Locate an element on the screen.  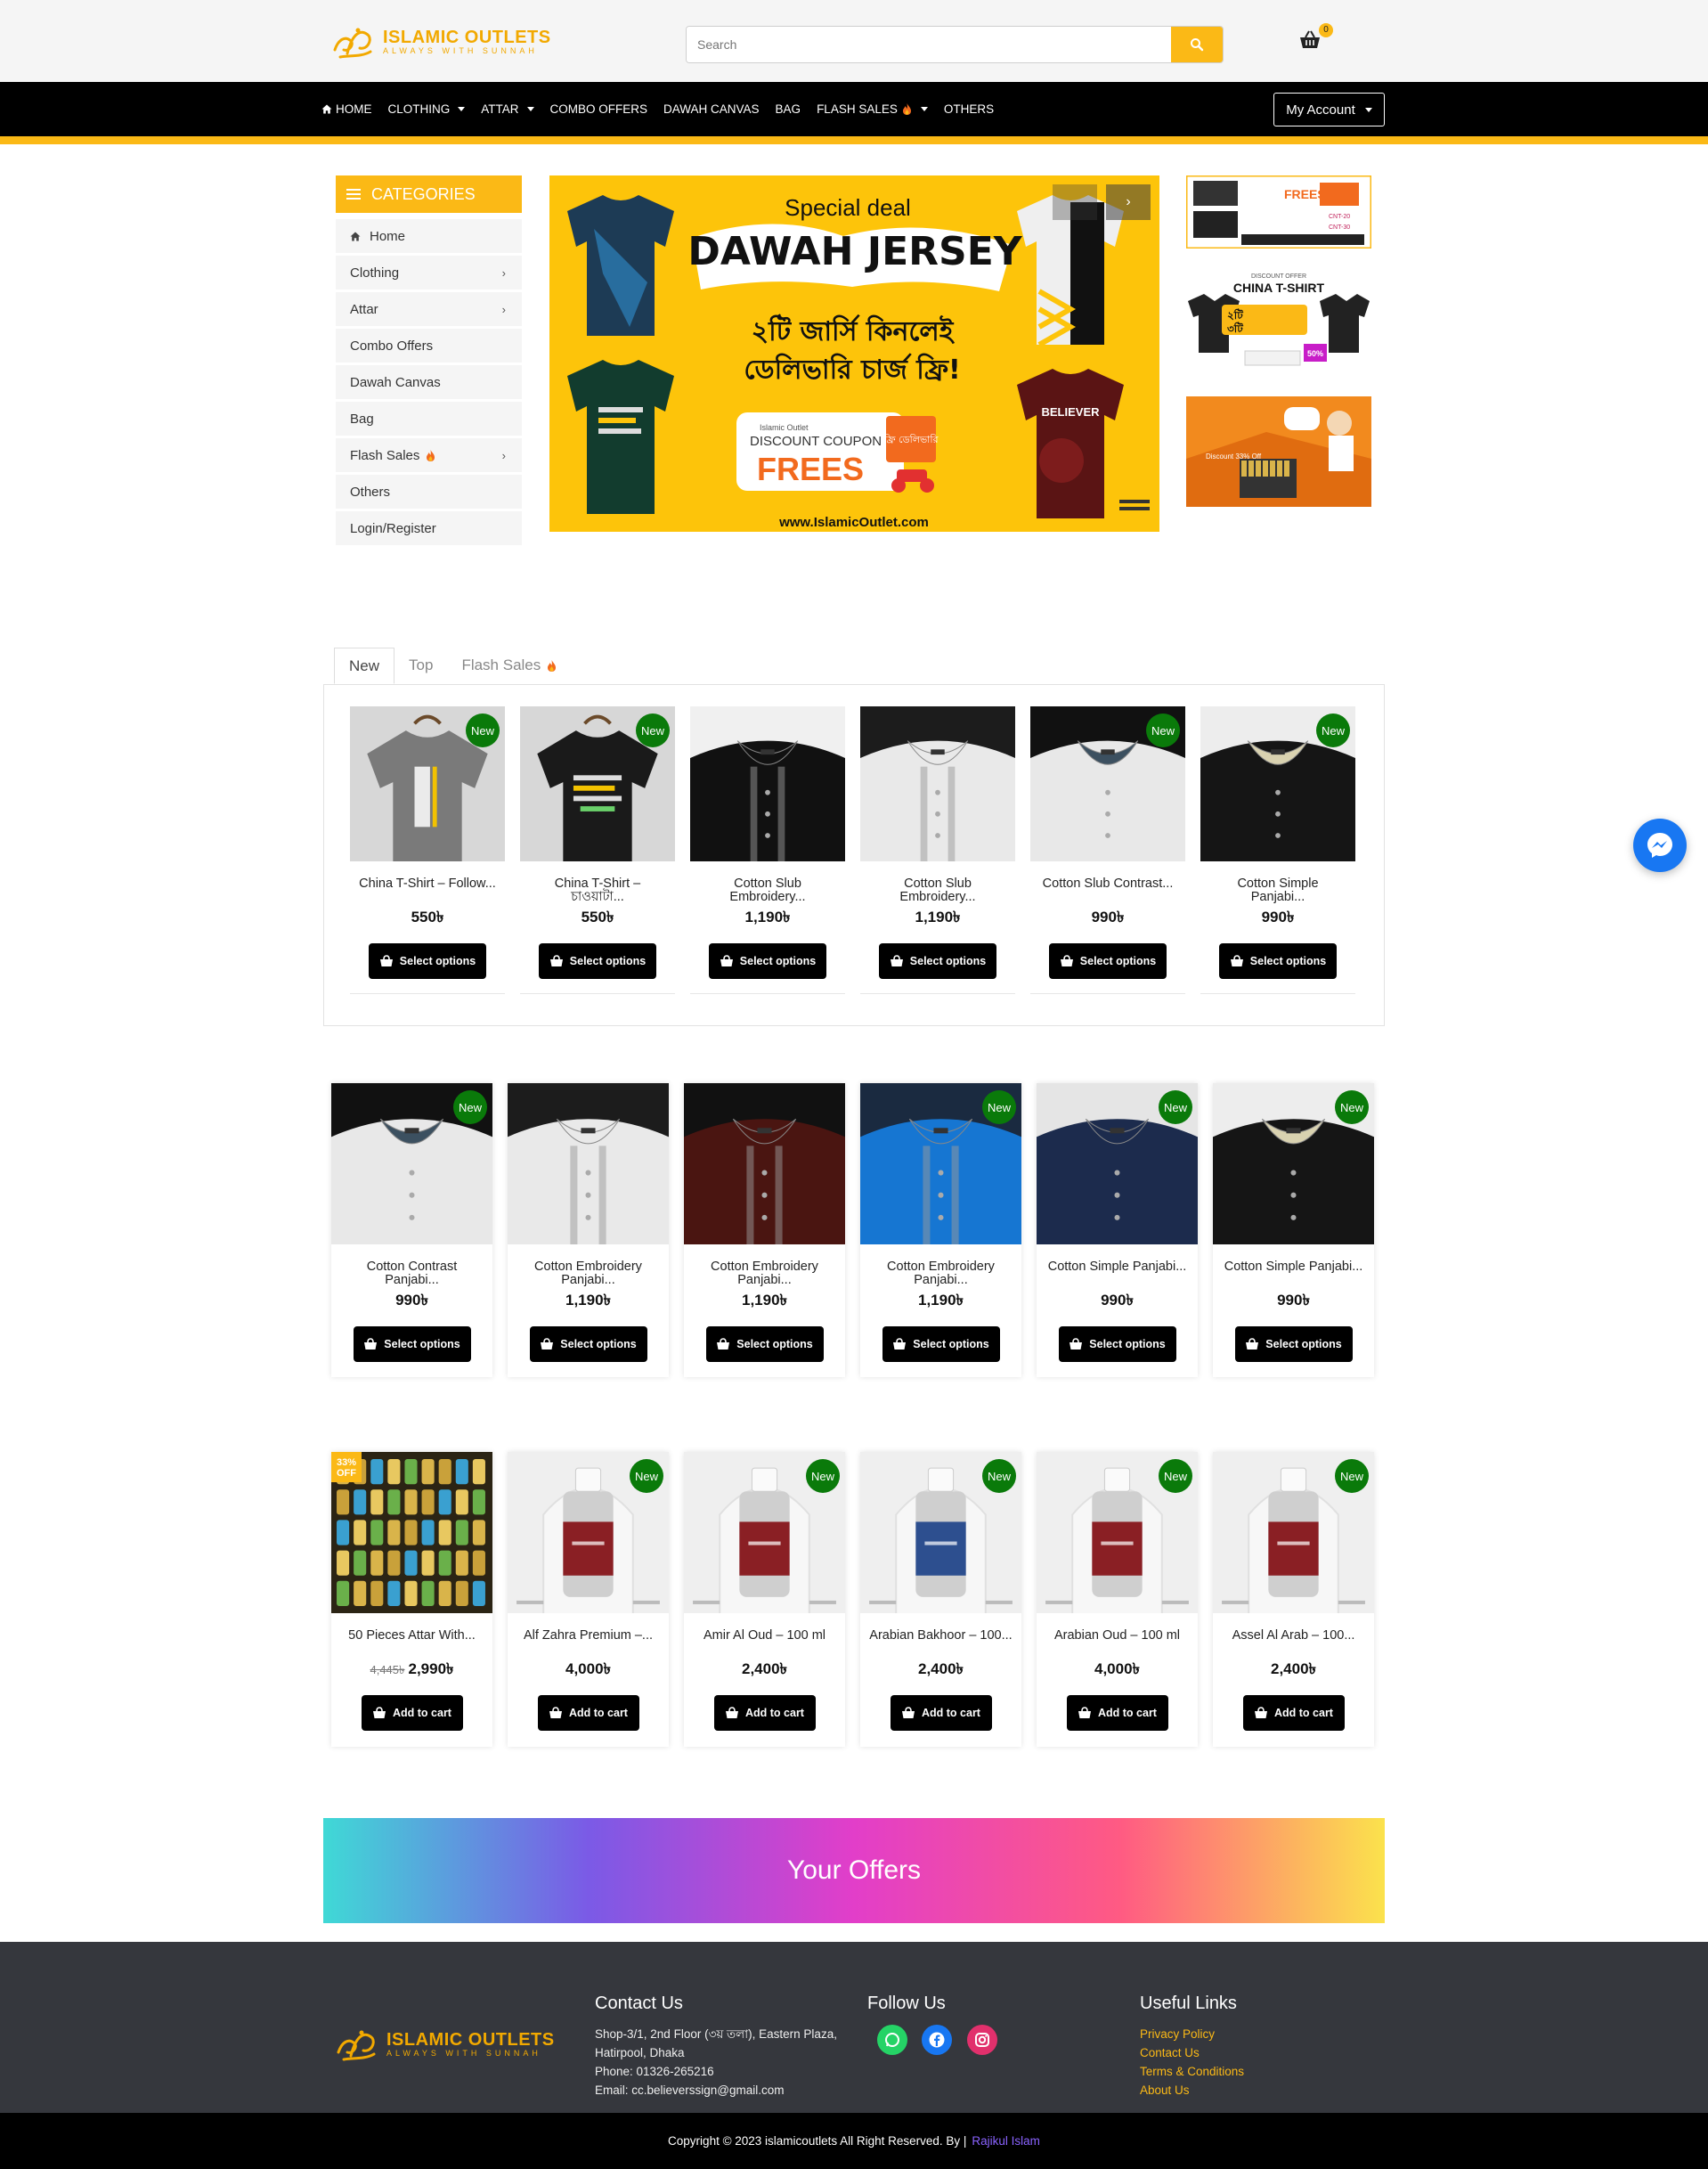
nav-item-clothing: CLOTHING is located at coordinates (427, 109).